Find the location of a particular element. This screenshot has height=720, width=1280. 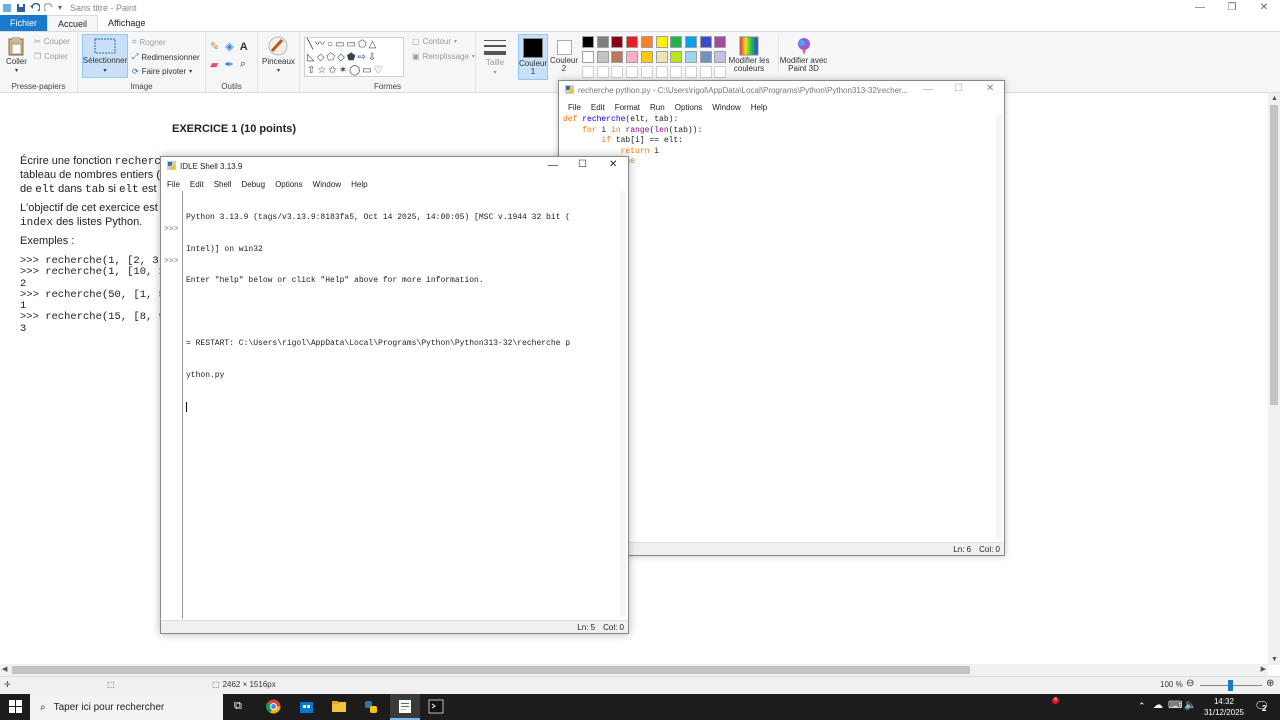

editor-menu-options: Options is located at coordinates (689, 107).